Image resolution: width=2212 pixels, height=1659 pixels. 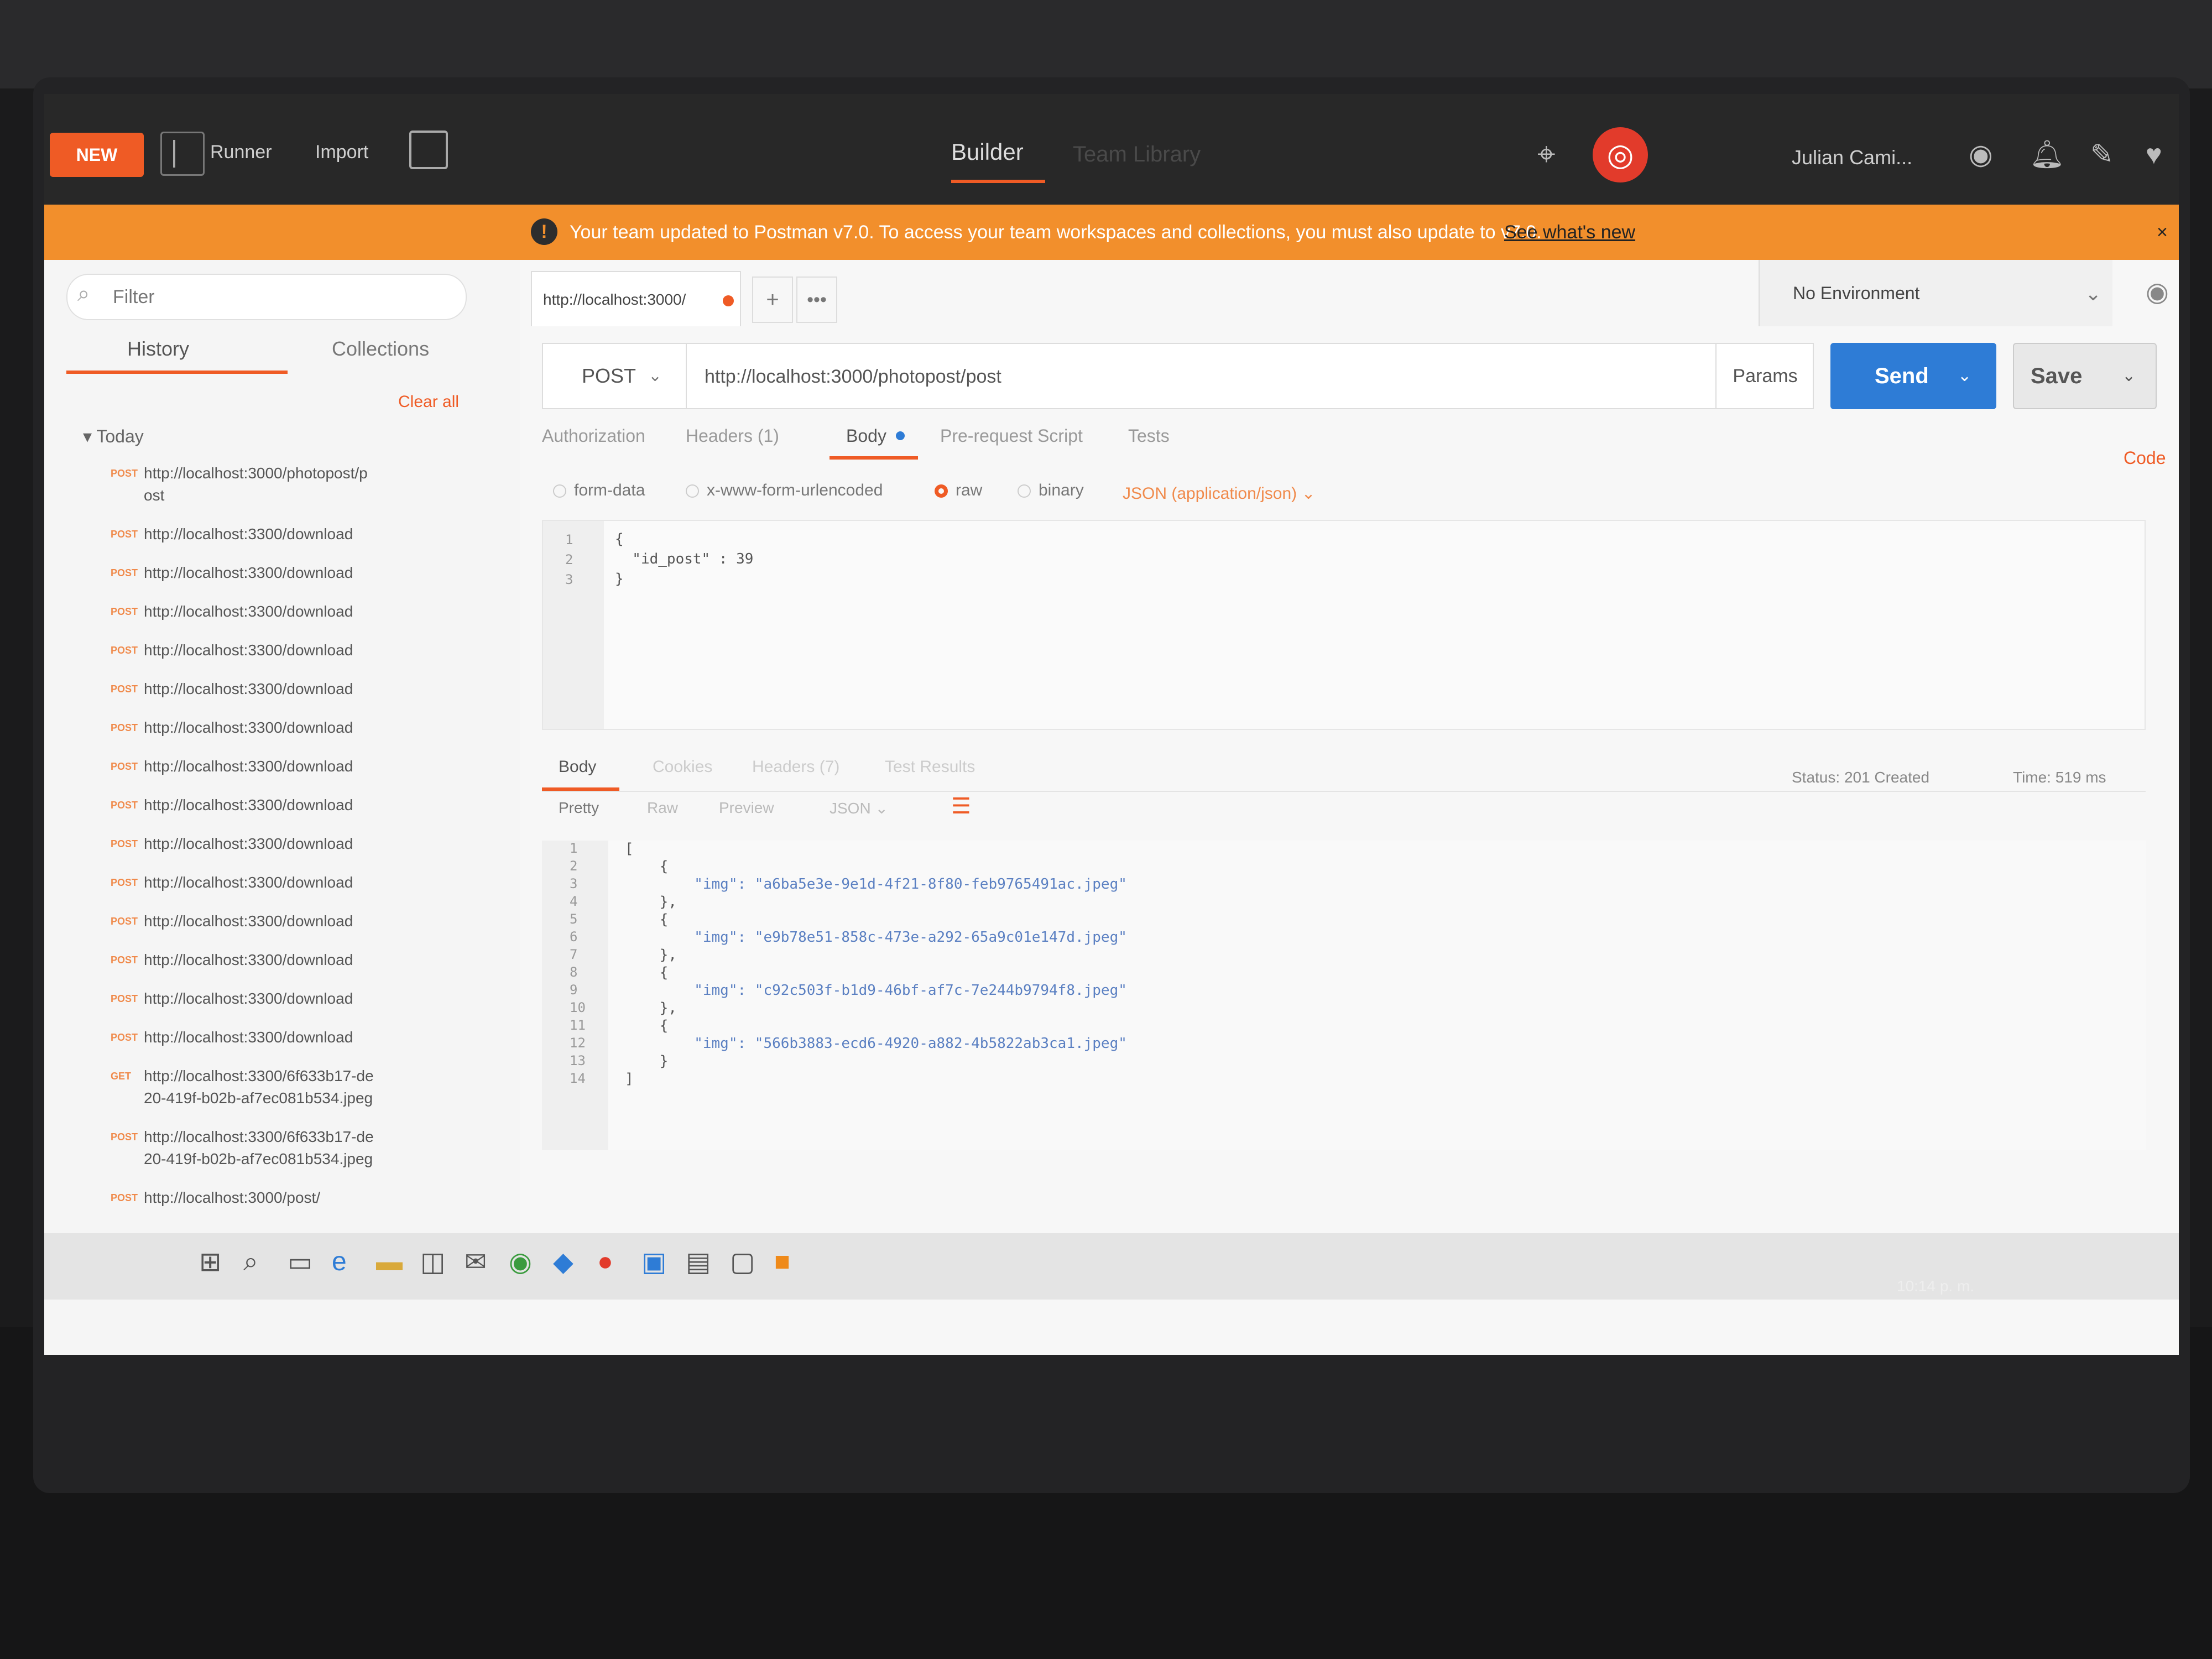 I want to click on history-item: POST http://localhost:3300/6f633b17-de, so click(x=299, y=1137).